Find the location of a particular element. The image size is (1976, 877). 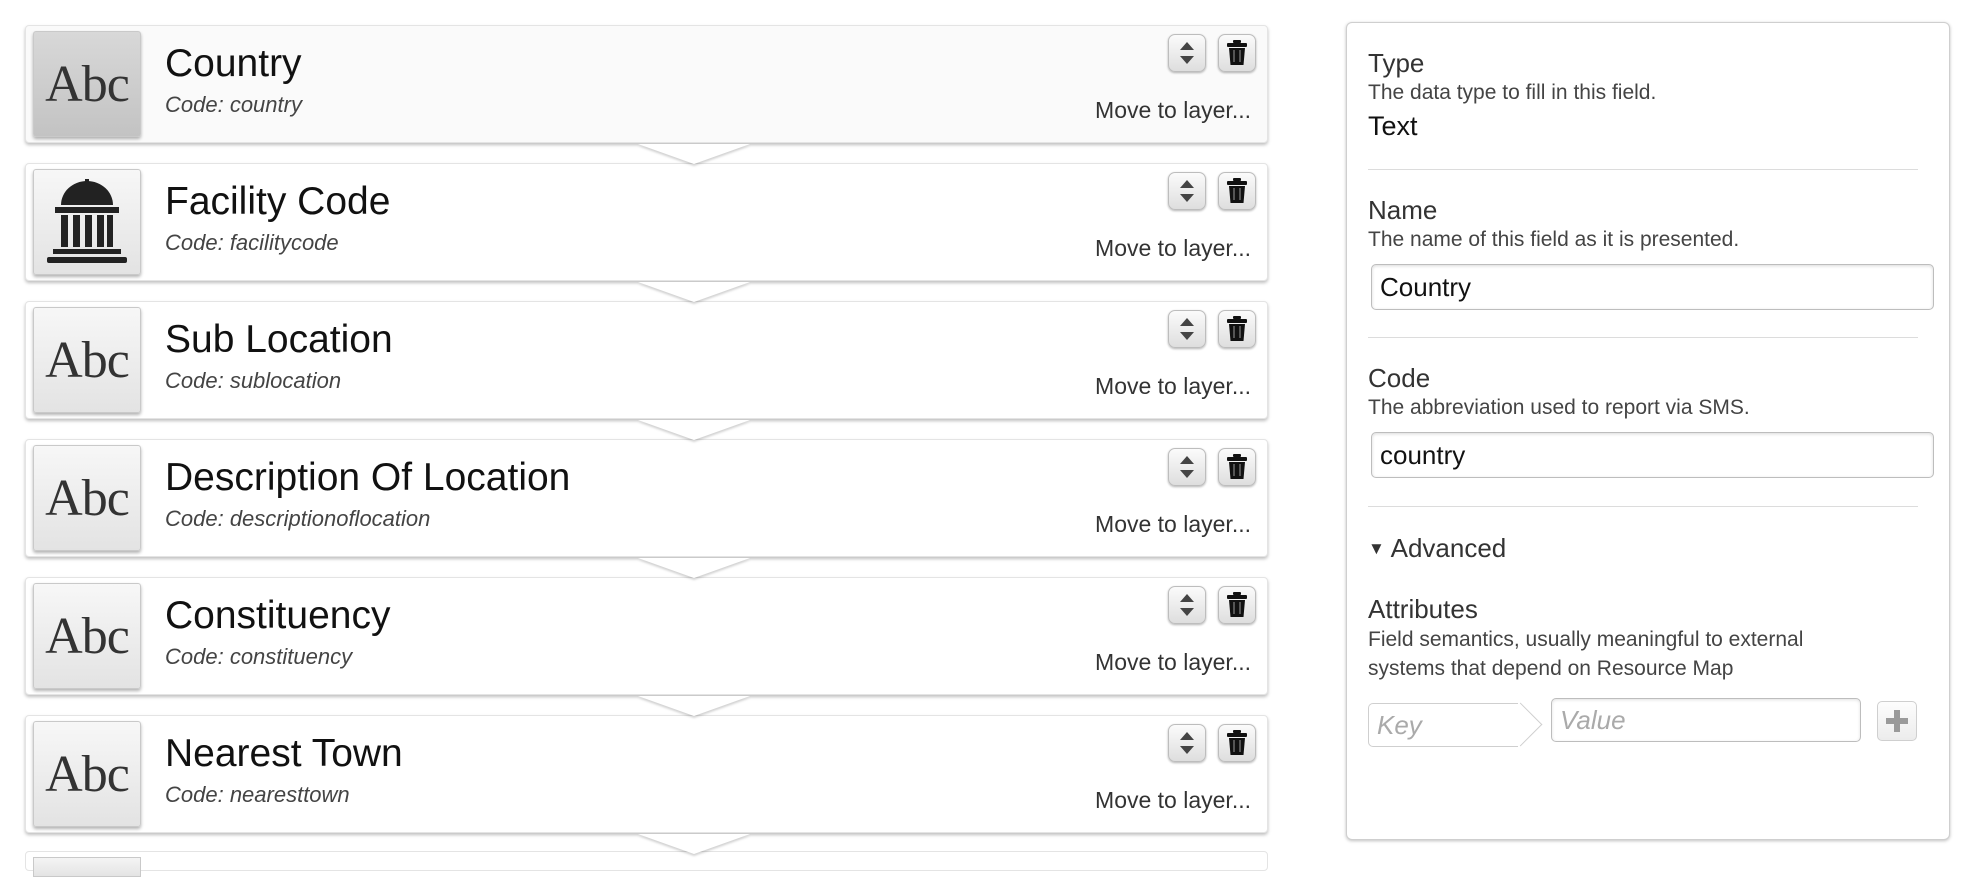

attributes-title: Attributes is located at coordinates (1423, 609).